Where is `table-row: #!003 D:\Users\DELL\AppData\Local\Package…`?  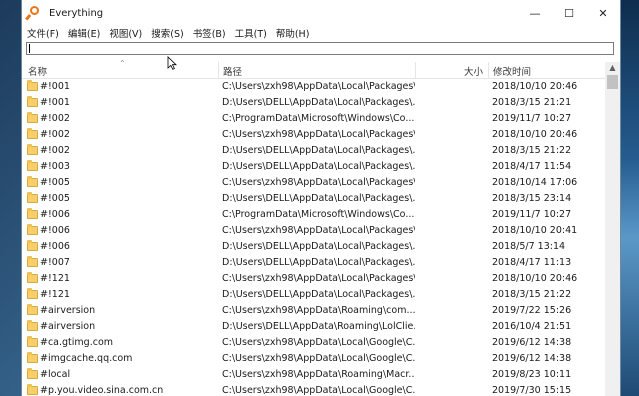
table-row: #!003 D:\Users\DELL\AppData\Local\Package… is located at coordinates (313, 167).